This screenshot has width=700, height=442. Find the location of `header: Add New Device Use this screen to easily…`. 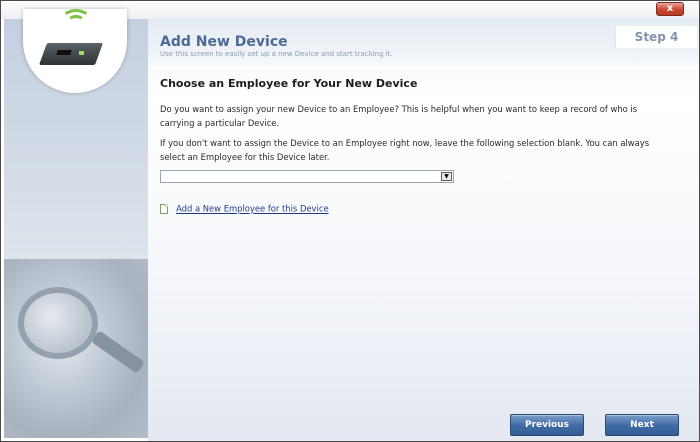

header: Add New Device Use this screen to easily… is located at coordinates (423, 42).